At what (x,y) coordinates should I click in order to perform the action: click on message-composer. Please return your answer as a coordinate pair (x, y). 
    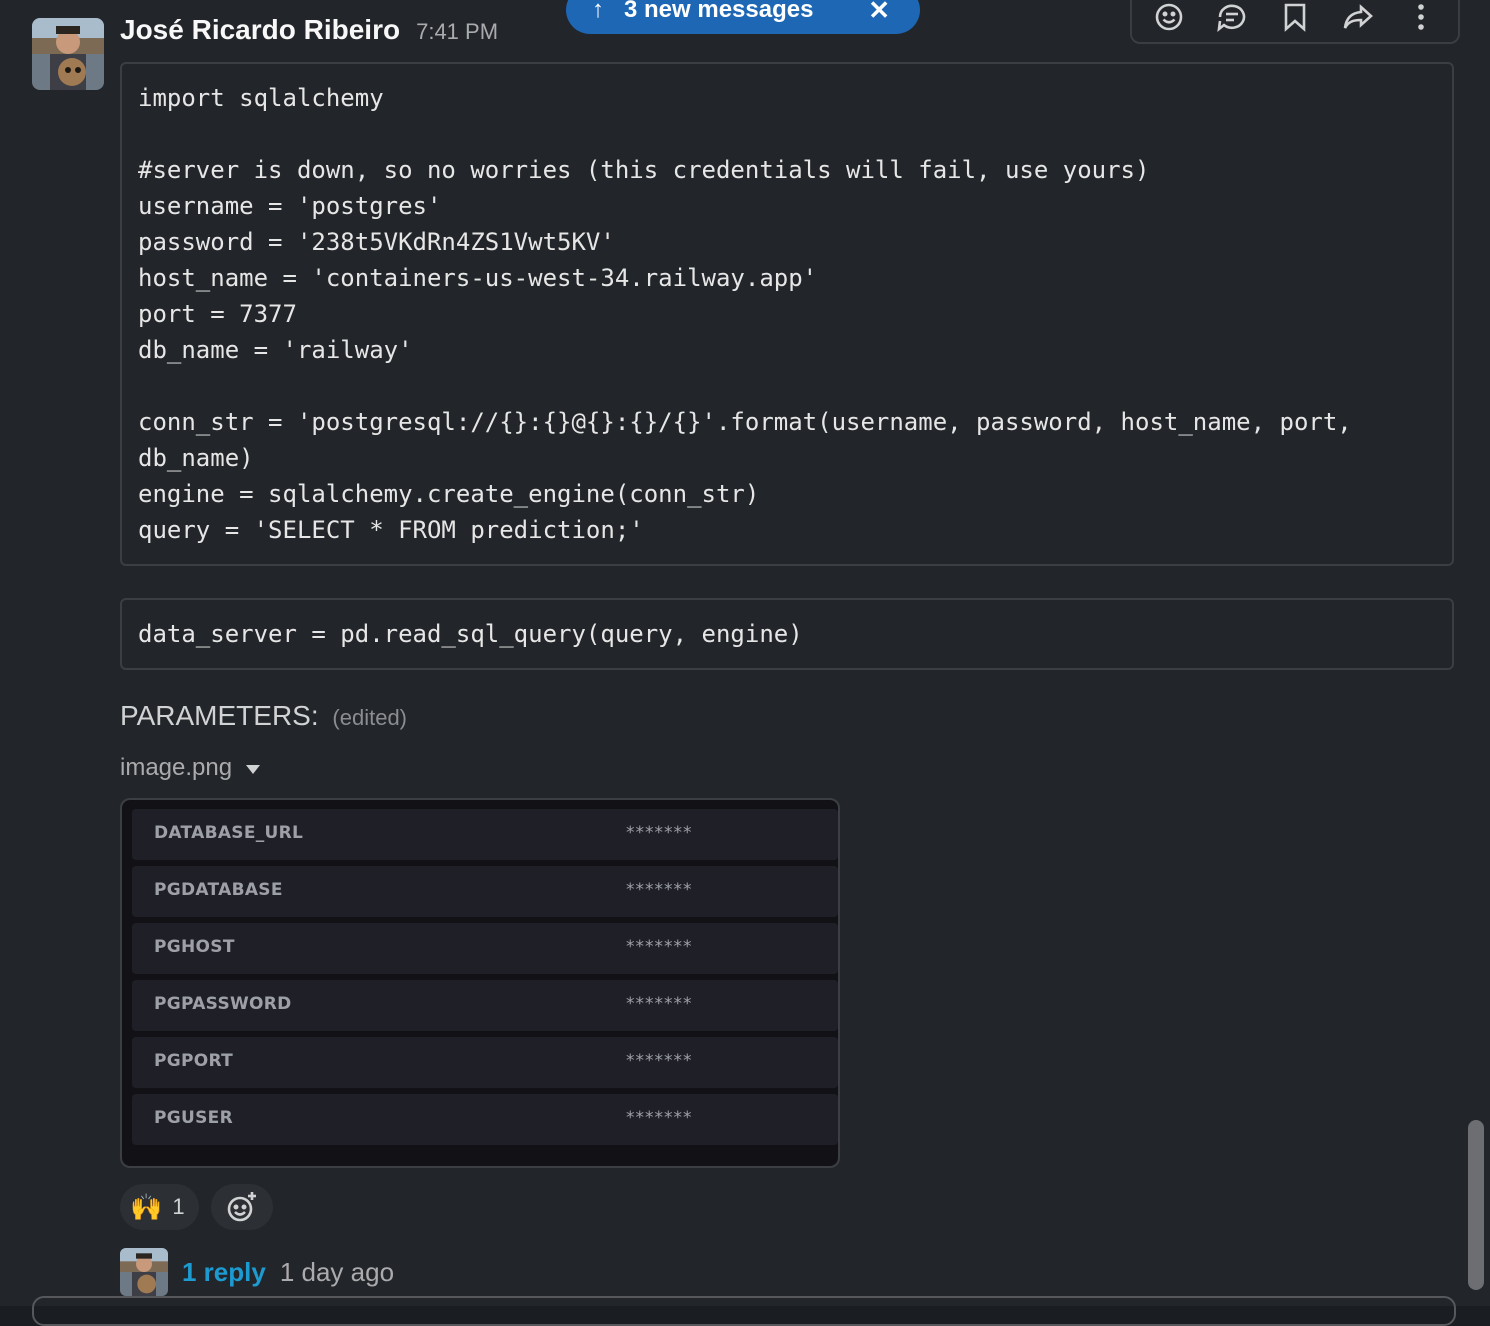
    Looking at the image, I should click on (744, 1311).